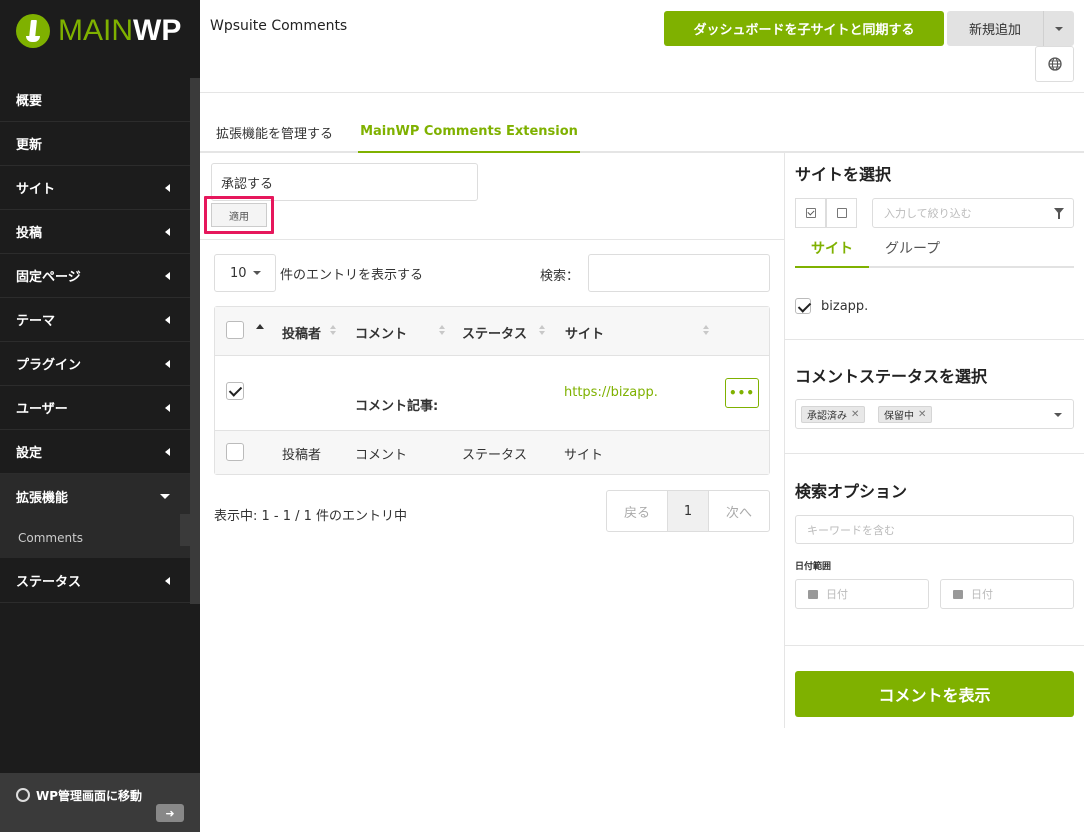 The width and height of the screenshot is (1084, 832). Describe the element at coordinates (843, 174) in the screenshot. I see `select-site-title: サイトを選択` at that location.